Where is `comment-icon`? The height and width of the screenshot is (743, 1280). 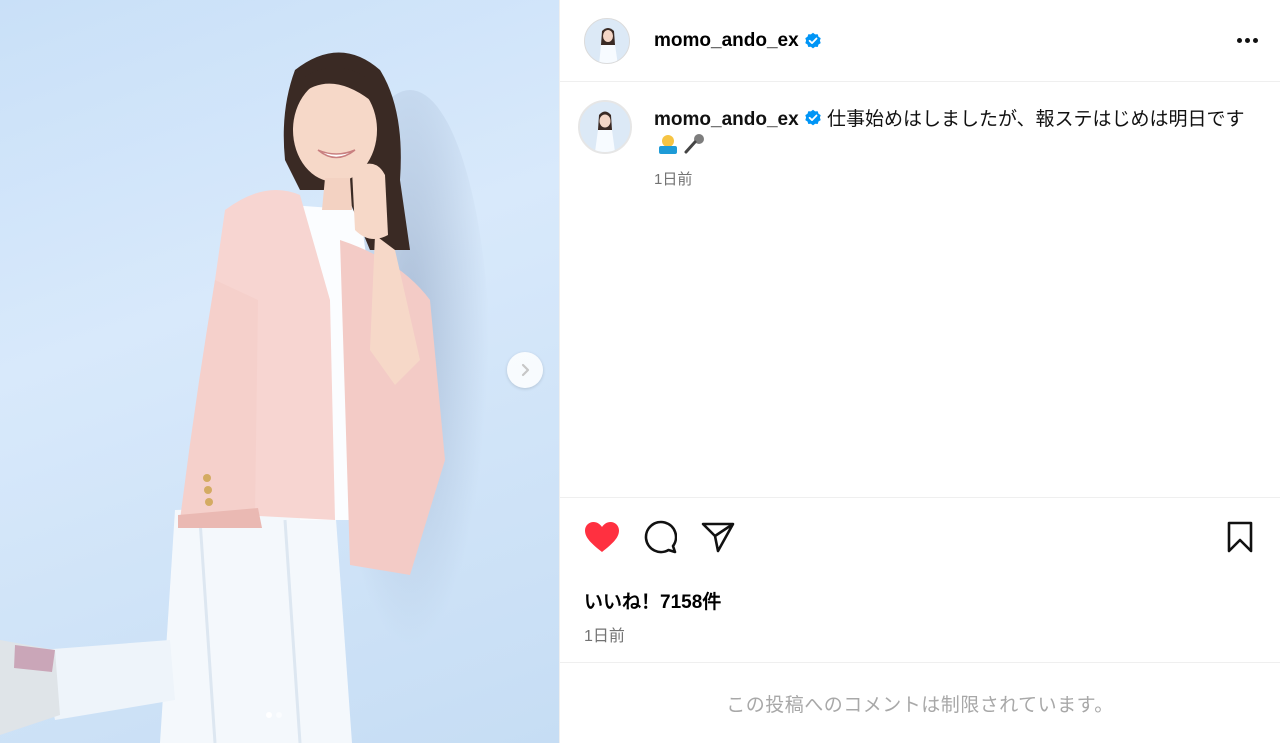
comment-icon is located at coordinates (660, 536).